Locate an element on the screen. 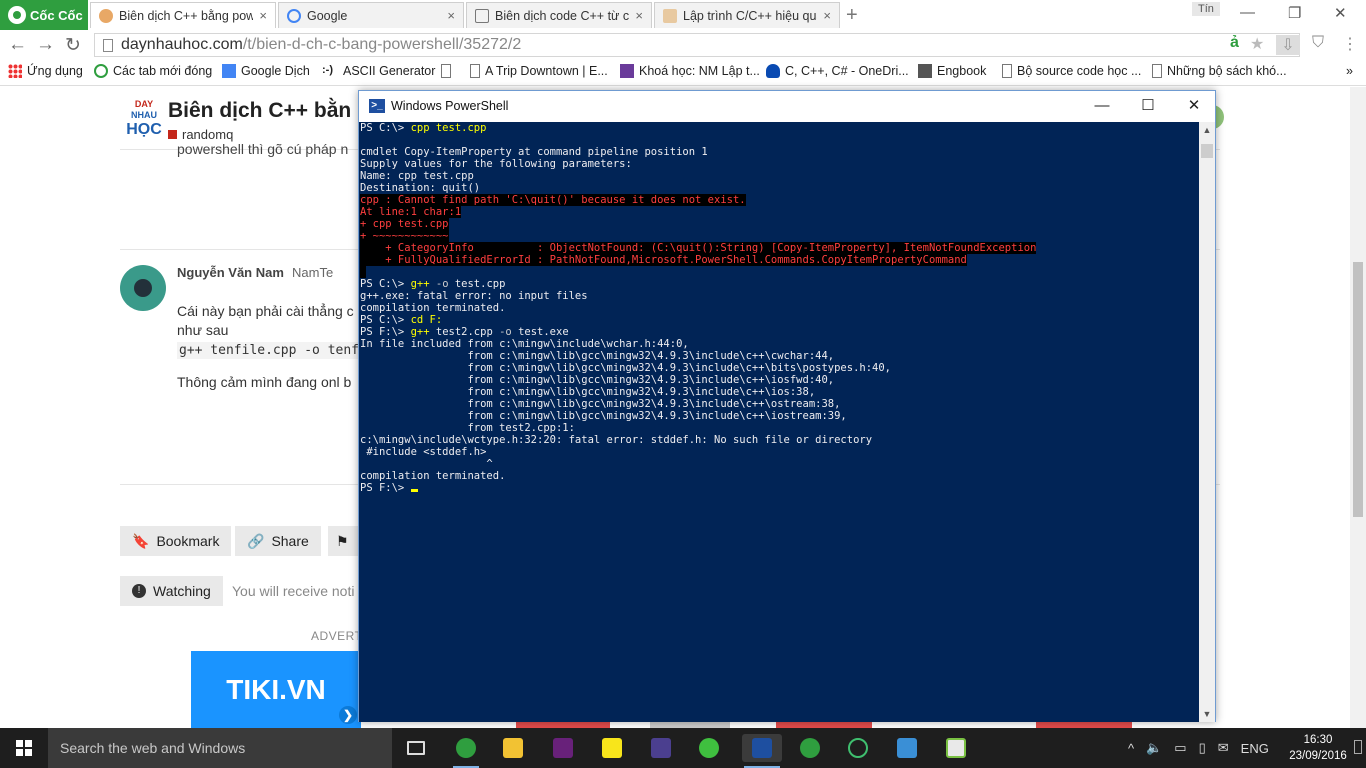  back-icon: ← is located at coordinates (17, 45).